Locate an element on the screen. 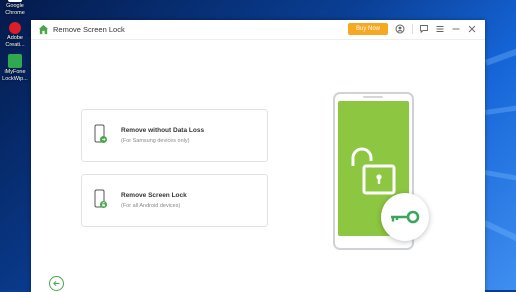 The width and height of the screenshot is (516, 292). desktop-icon-label: Google Chrome is located at coordinates (15, 9).